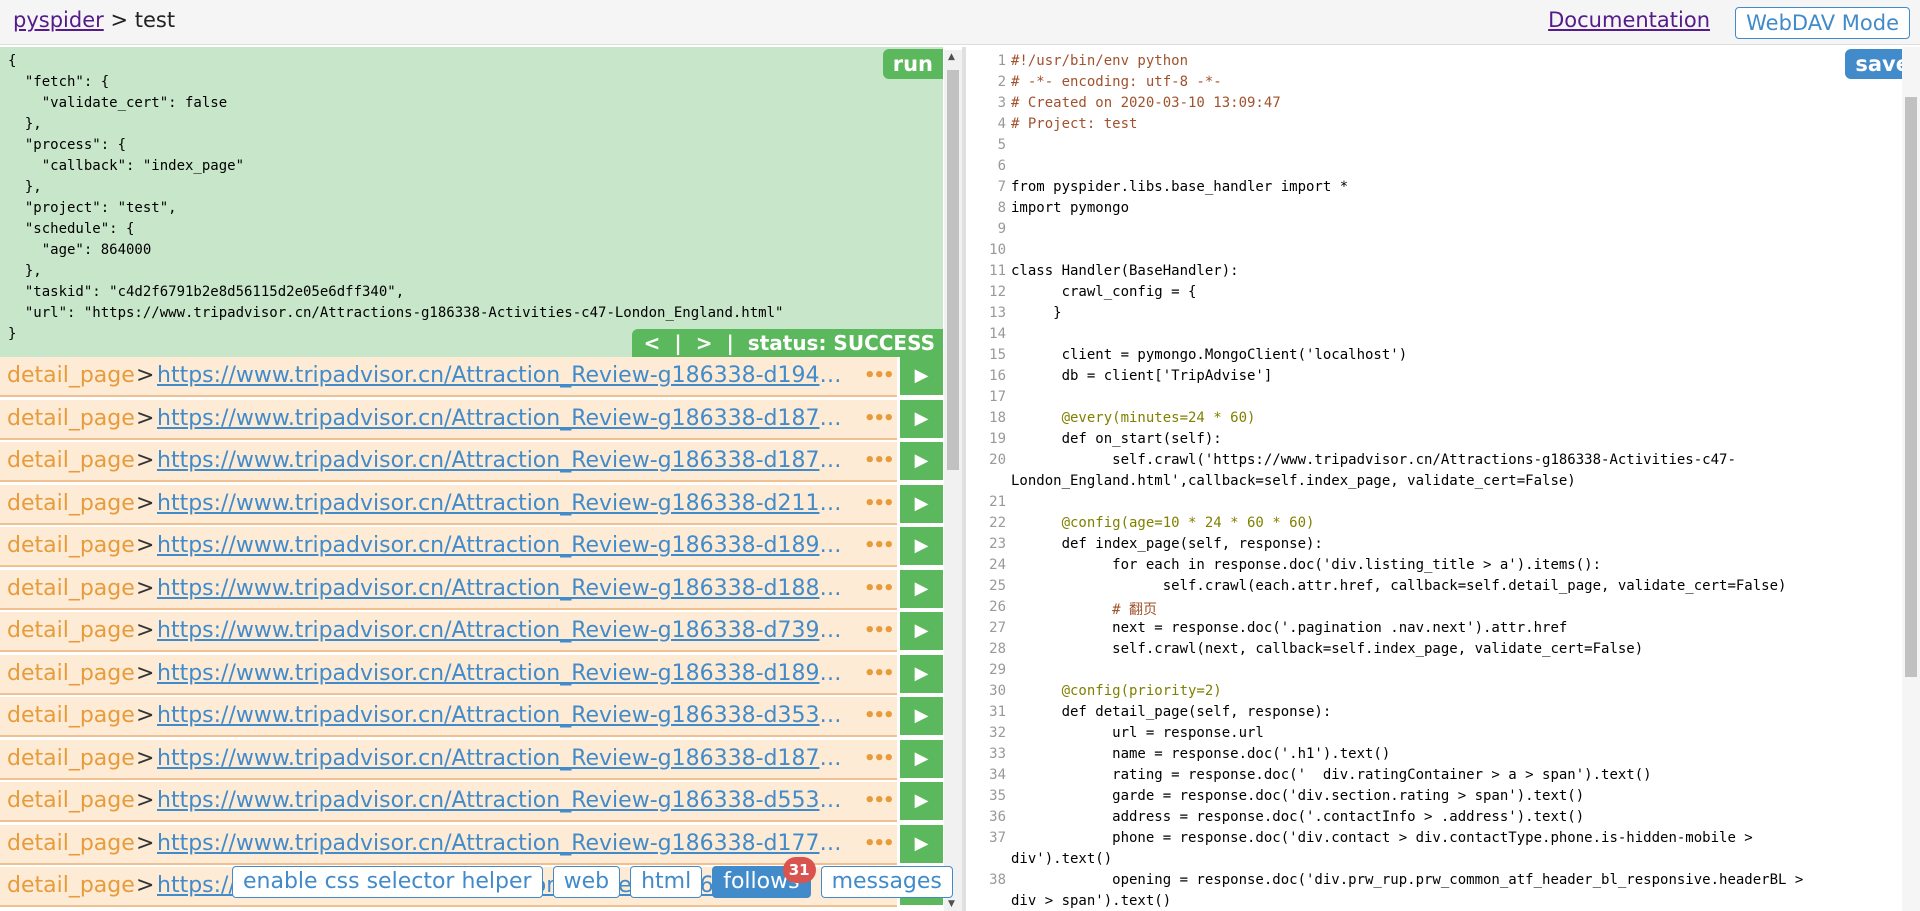 Image resolution: width=1920 pixels, height=911 pixels. What do you see at coordinates (997, 313) in the screenshot?
I see `line-number: 13` at bounding box center [997, 313].